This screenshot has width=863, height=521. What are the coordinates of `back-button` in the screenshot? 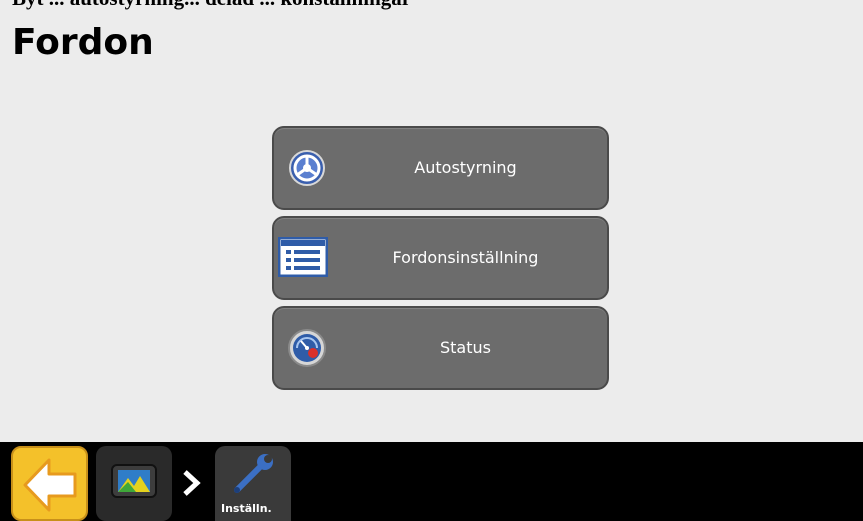 It's located at (49, 483).